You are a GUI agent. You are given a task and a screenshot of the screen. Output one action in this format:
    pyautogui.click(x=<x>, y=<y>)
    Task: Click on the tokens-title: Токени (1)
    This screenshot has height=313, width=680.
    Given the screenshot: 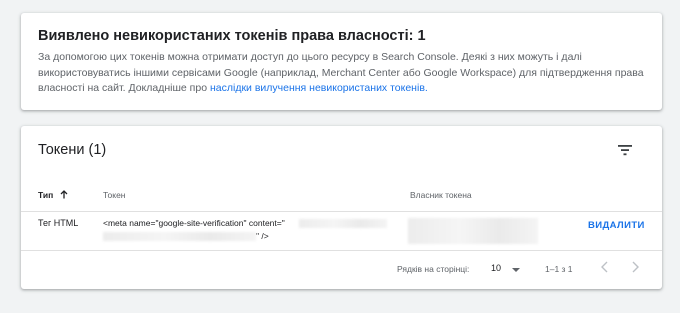 What is the action you would take?
    pyautogui.click(x=72, y=150)
    